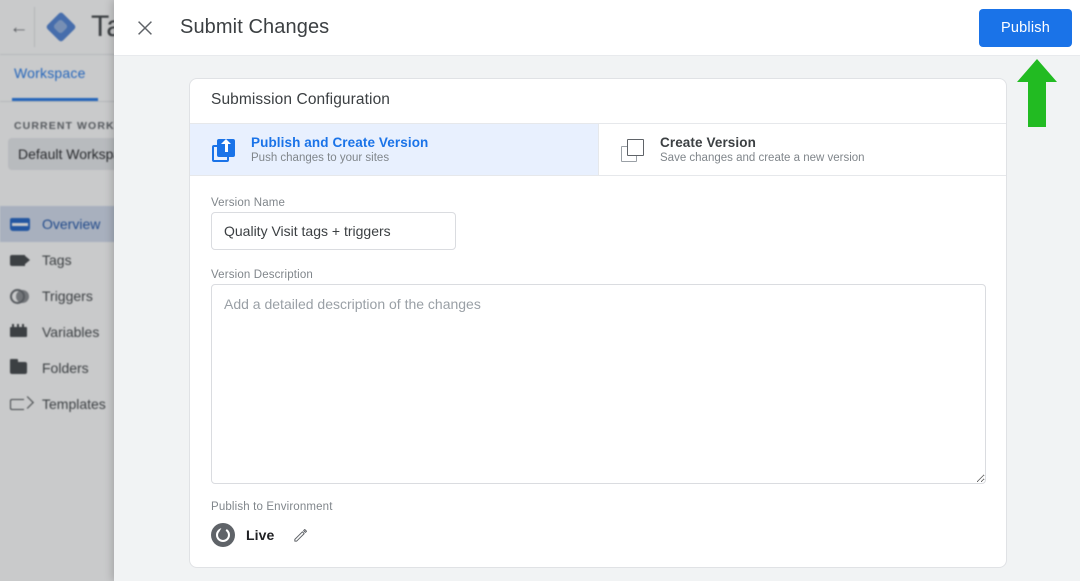 The image size is (1080, 581). What do you see at coordinates (320, 157) in the screenshot?
I see `option-subtitle: Push changes to your sites` at bounding box center [320, 157].